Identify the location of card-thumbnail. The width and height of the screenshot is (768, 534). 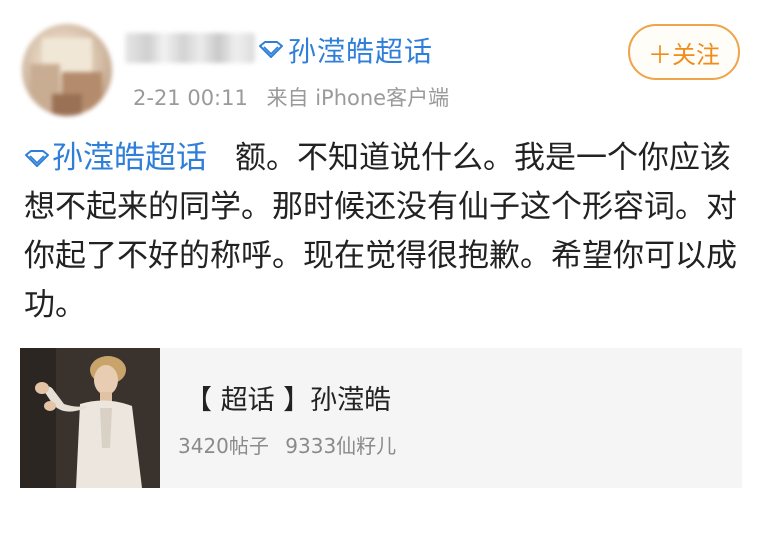
(90, 418).